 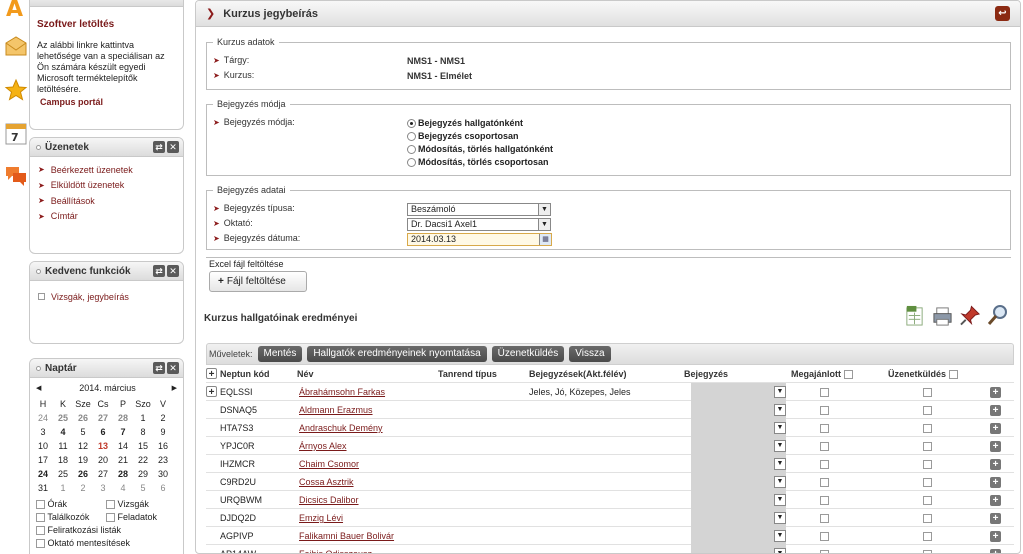 I want to click on calendar-day: 21, so click(x=123, y=460).